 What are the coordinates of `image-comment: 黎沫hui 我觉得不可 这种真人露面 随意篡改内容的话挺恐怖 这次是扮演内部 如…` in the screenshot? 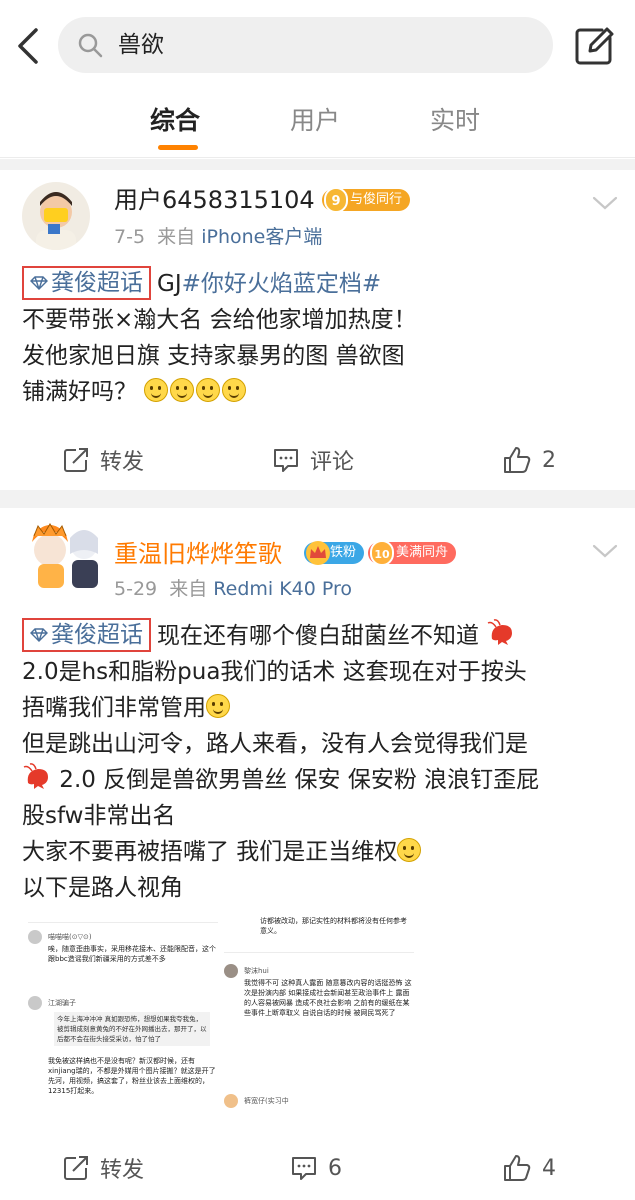 It's located at (319, 1019).